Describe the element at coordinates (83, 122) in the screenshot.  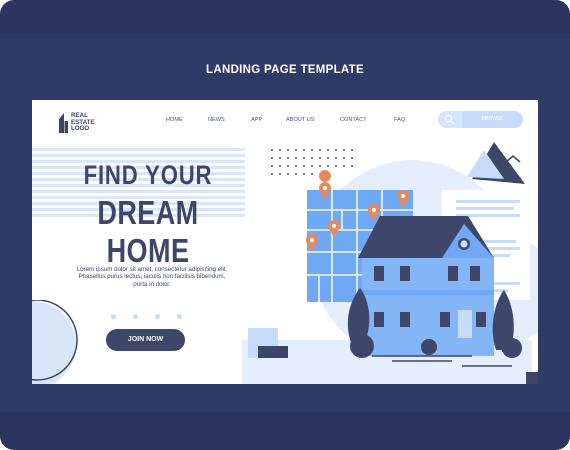
I see `logo-text: REAL ESTATE LOGO` at that location.